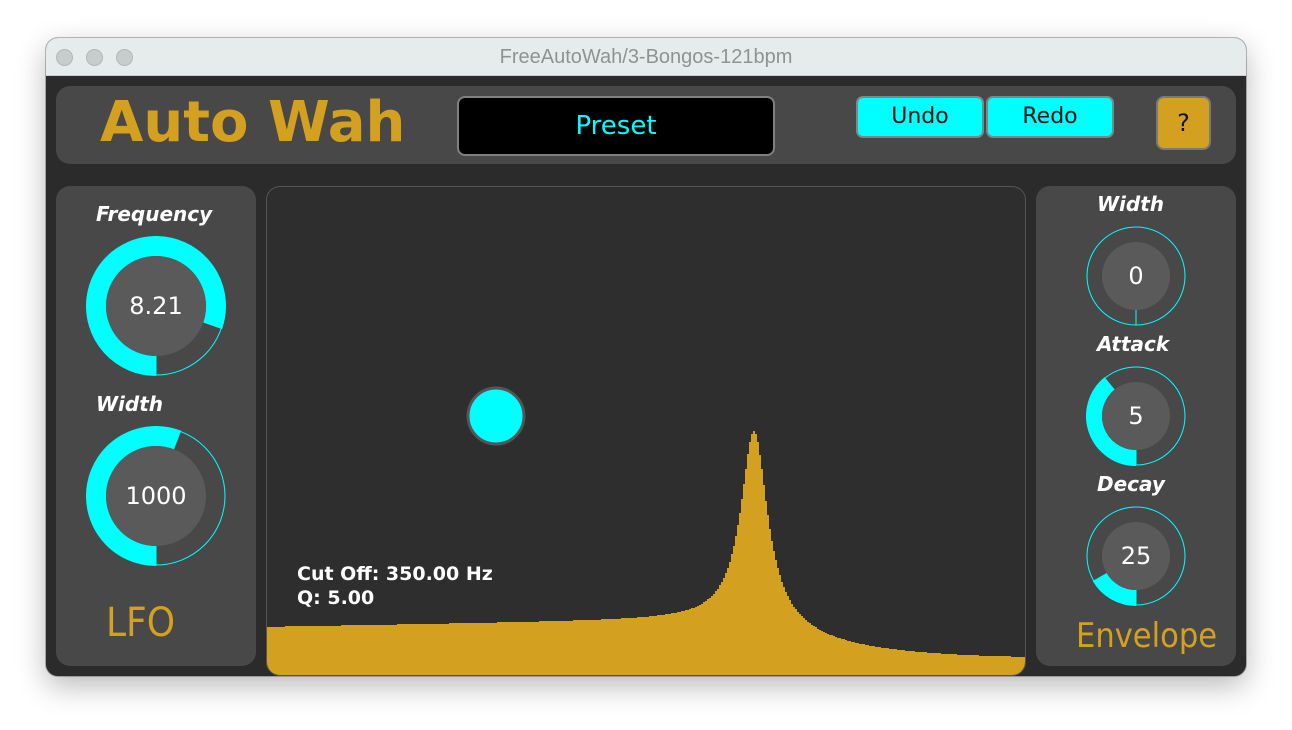 The image size is (1292, 730). I want to click on envelope-panel: Width 0 Attack 5 Decay 25 Envelope, so click(1136, 426).